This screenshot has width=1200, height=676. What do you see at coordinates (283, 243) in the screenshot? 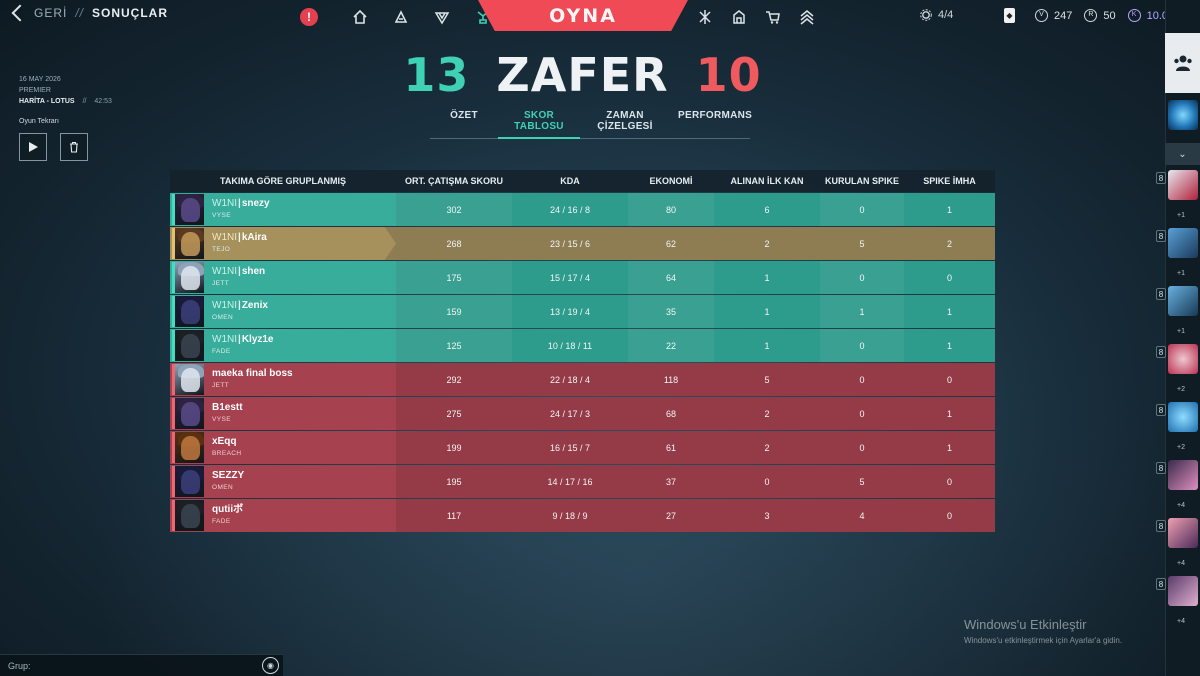
I see `player-cell: W1NI|kAira TEJO` at bounding box center [283, 243].